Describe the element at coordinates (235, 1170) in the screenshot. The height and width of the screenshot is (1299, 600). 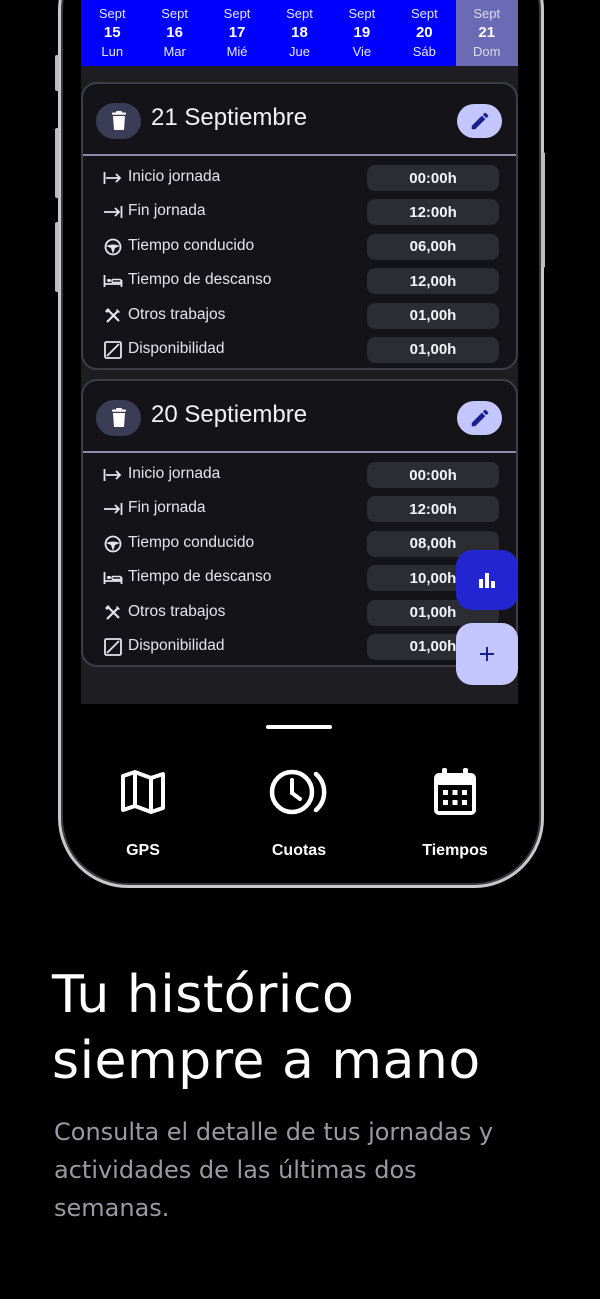
I see `subtext-line: actividades de las últimas dos` at that location.